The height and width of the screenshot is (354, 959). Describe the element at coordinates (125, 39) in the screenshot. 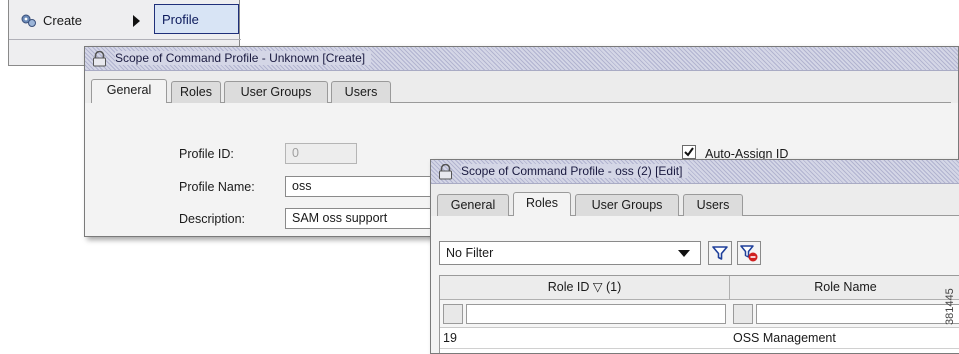

I see `menu-divider` at that location.